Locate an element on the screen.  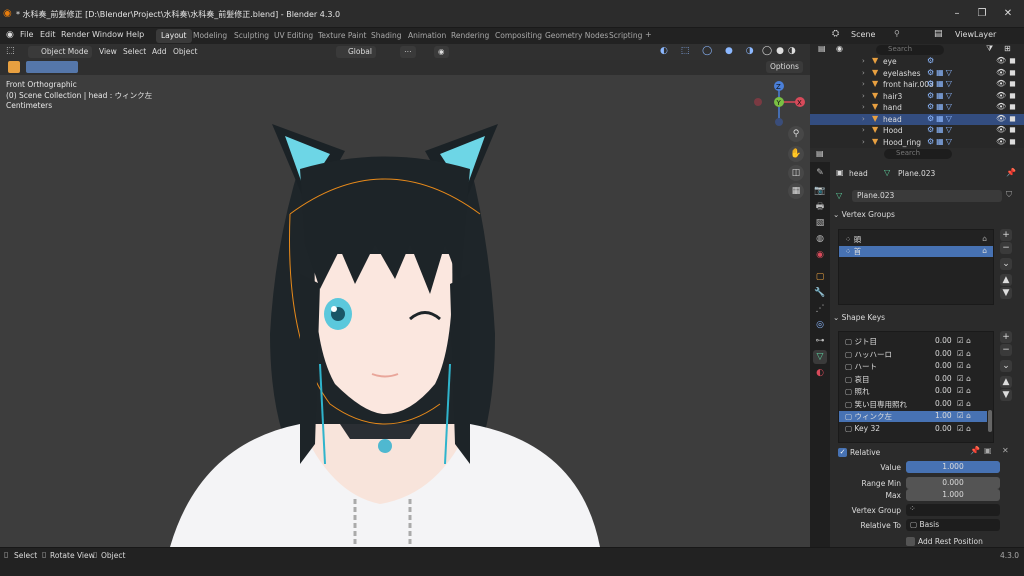
scene-icon: ⛭ is located at coordinates (835, 34).